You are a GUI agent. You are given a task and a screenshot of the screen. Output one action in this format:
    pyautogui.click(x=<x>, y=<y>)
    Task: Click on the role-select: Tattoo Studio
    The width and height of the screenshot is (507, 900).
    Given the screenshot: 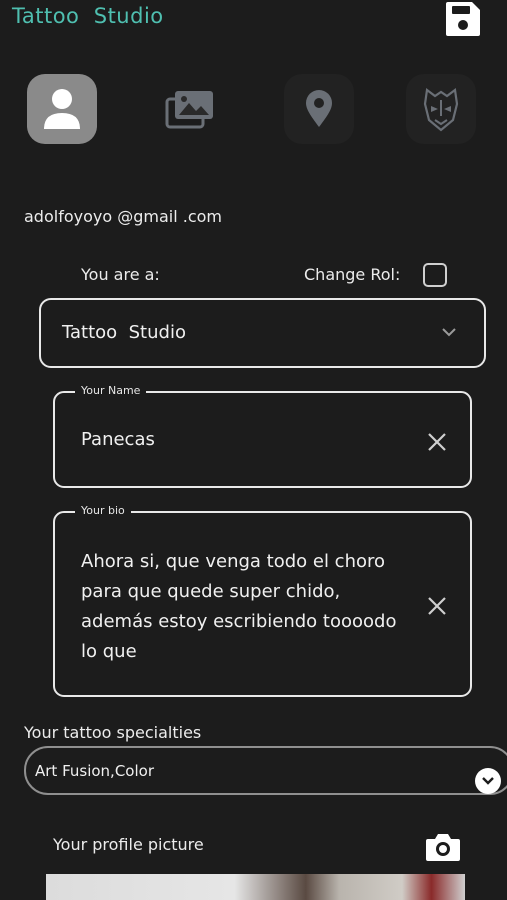 What is the action you would take?
    pyautogui.click(x=262, y=333)
    